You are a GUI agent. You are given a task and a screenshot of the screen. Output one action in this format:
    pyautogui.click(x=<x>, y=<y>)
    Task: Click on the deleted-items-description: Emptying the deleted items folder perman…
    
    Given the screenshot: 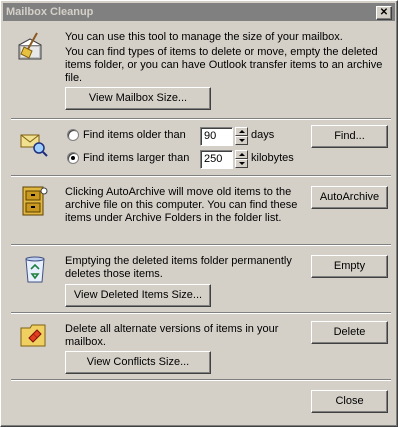 What is the action you would take?
    pyautogui.click(x=178, y=267)
    